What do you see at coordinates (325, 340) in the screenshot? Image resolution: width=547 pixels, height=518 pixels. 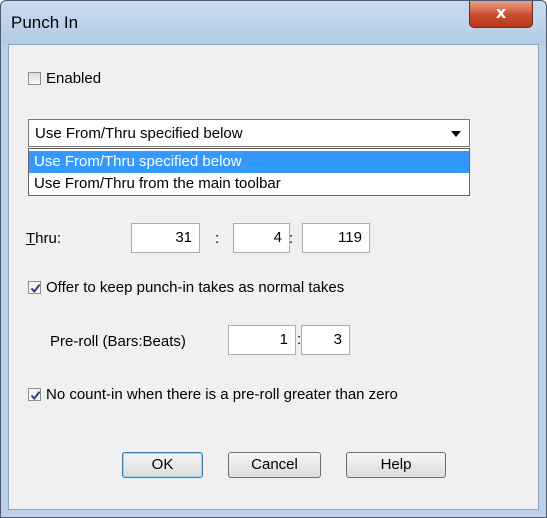 I see `preroll-beats-field: 3` at bounding box center [325, 340].